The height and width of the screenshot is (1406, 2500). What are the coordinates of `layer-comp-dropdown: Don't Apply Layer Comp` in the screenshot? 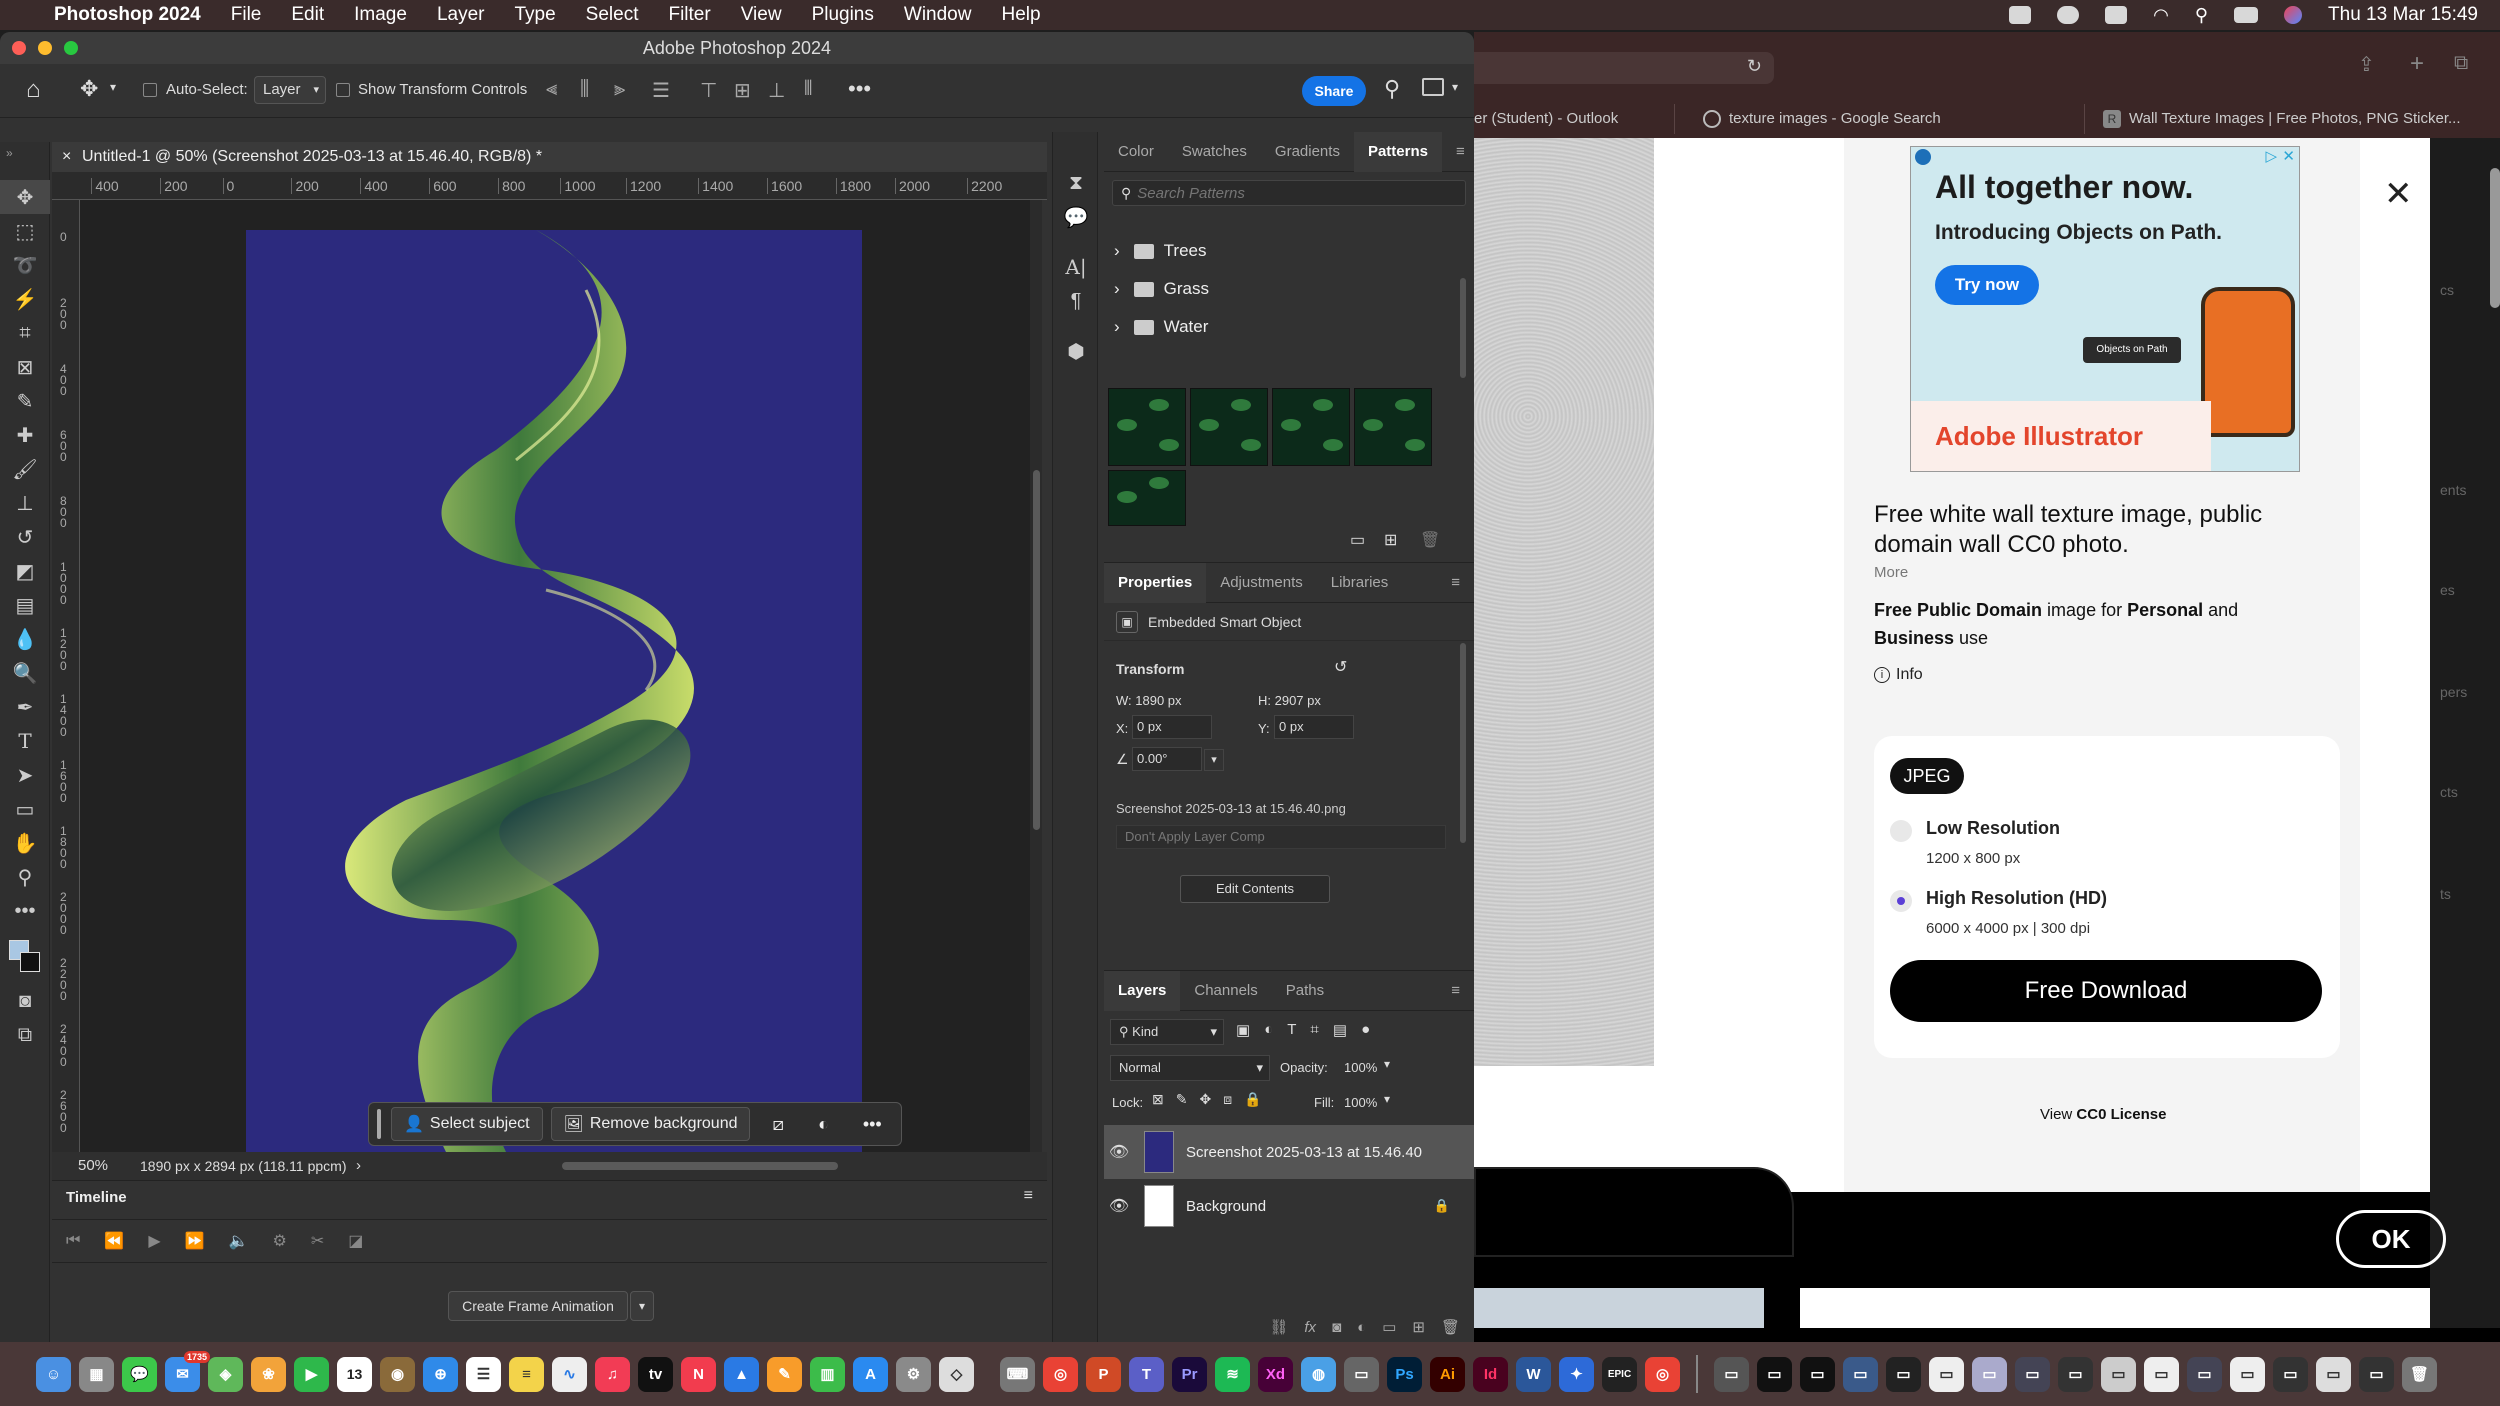 It's located at (1281, 837).